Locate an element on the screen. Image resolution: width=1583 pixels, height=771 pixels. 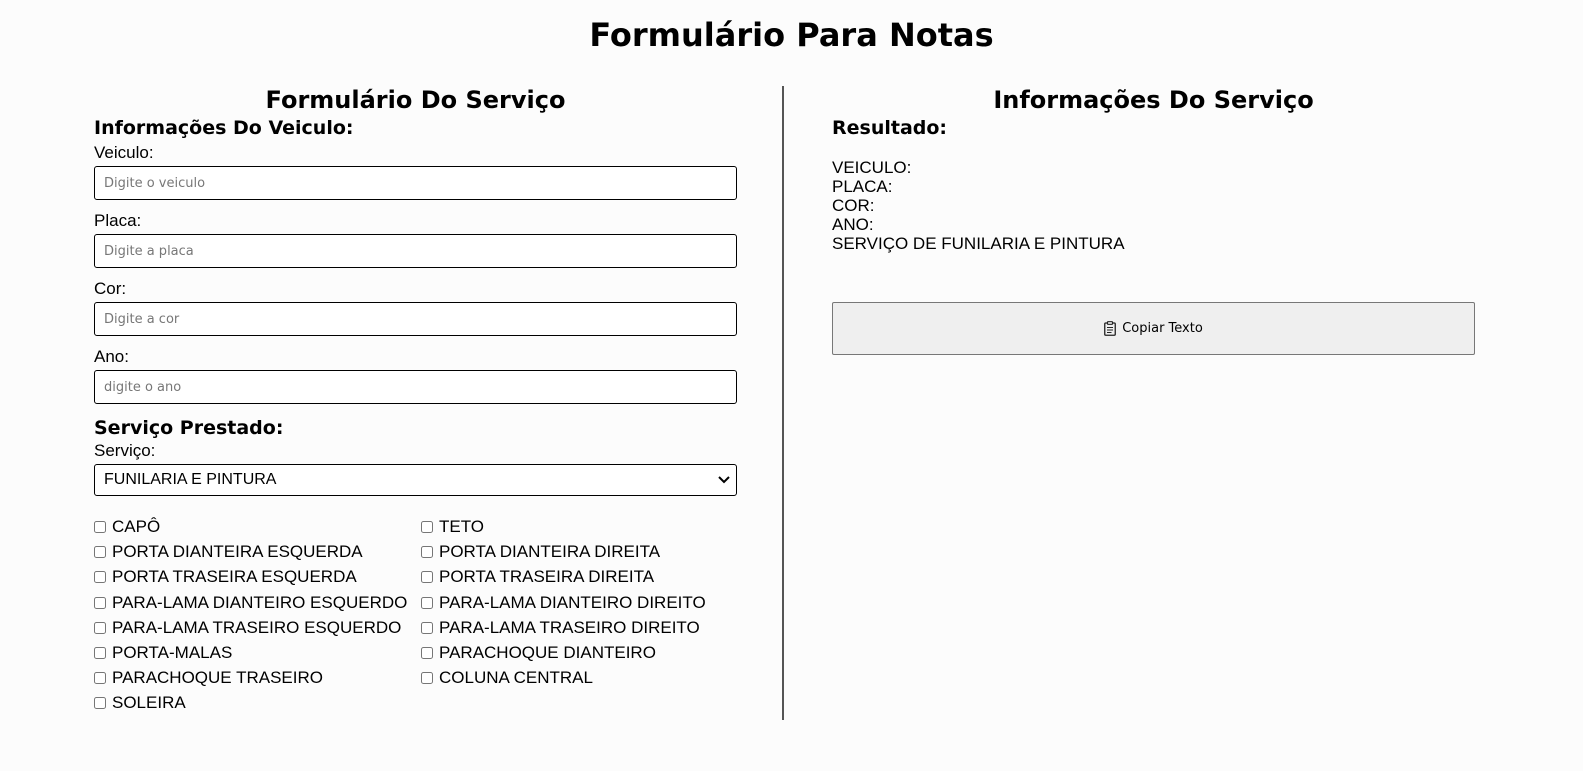
checkbox-capo: CAPÔ is located at coordinates (257, 527).